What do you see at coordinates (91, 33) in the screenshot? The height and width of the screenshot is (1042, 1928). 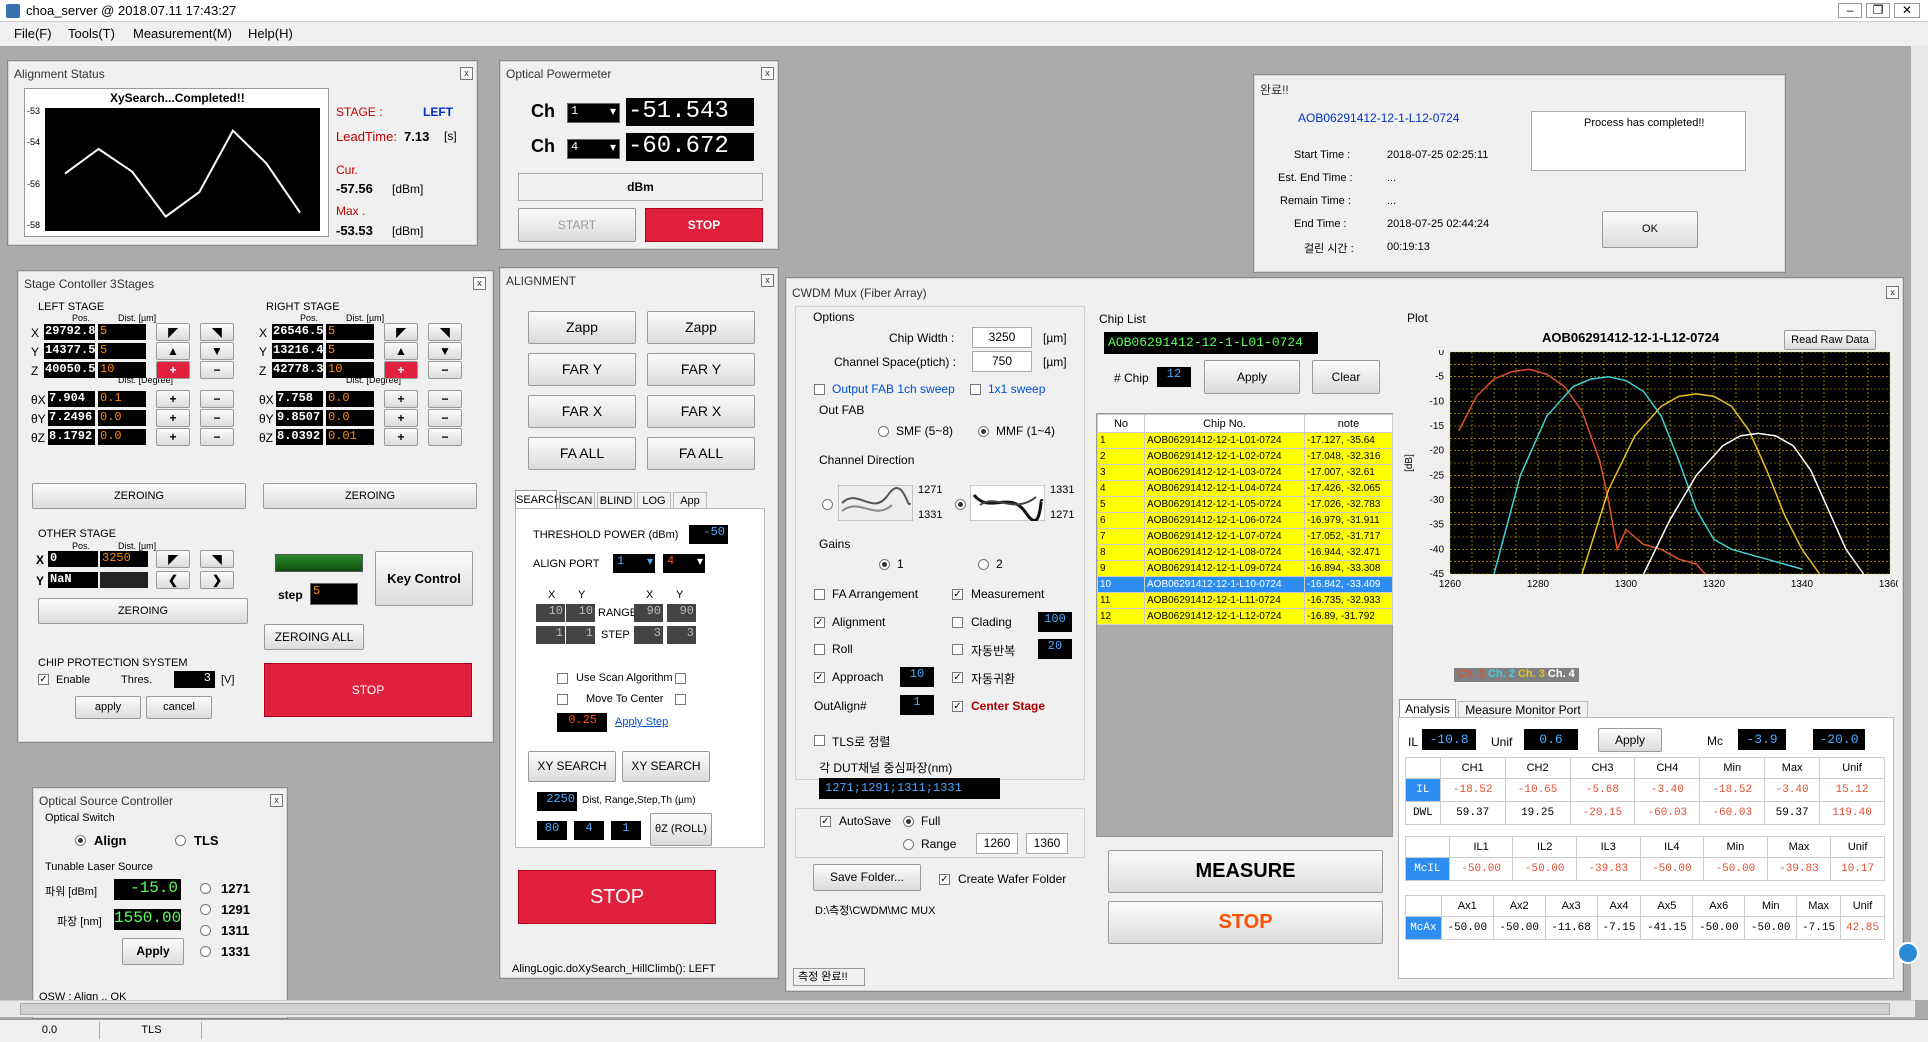 I see `menu-tools: Tools(T)` at bounding box center [91, 33].